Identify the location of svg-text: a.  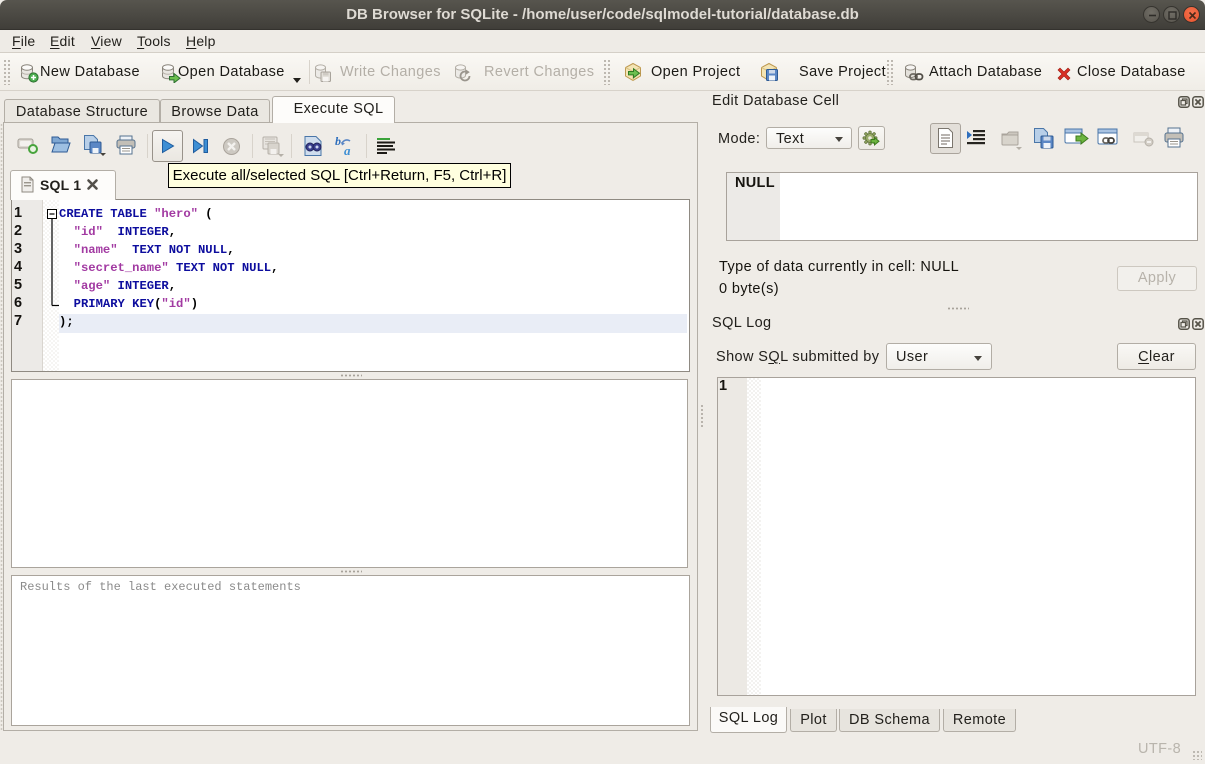
(347, 150).